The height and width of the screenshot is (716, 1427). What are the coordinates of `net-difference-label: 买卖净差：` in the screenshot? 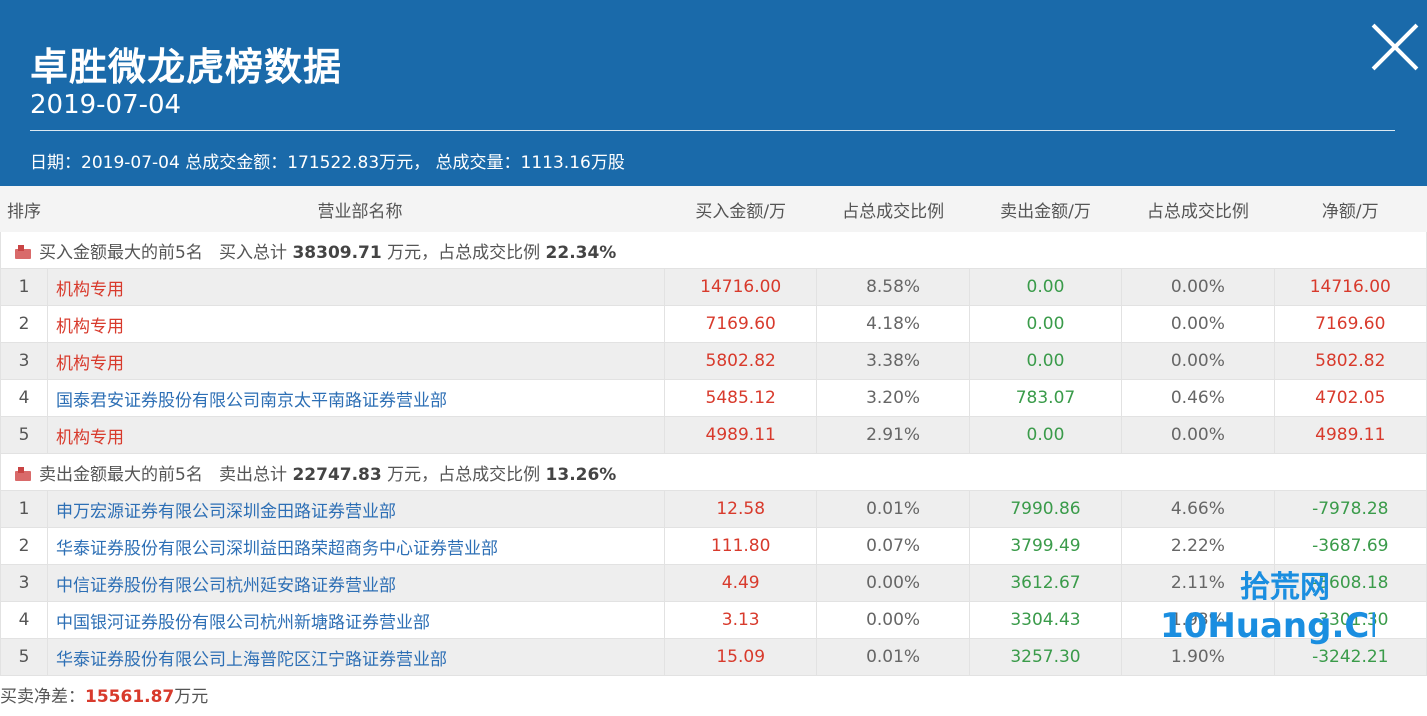 It's located at (42, 697).